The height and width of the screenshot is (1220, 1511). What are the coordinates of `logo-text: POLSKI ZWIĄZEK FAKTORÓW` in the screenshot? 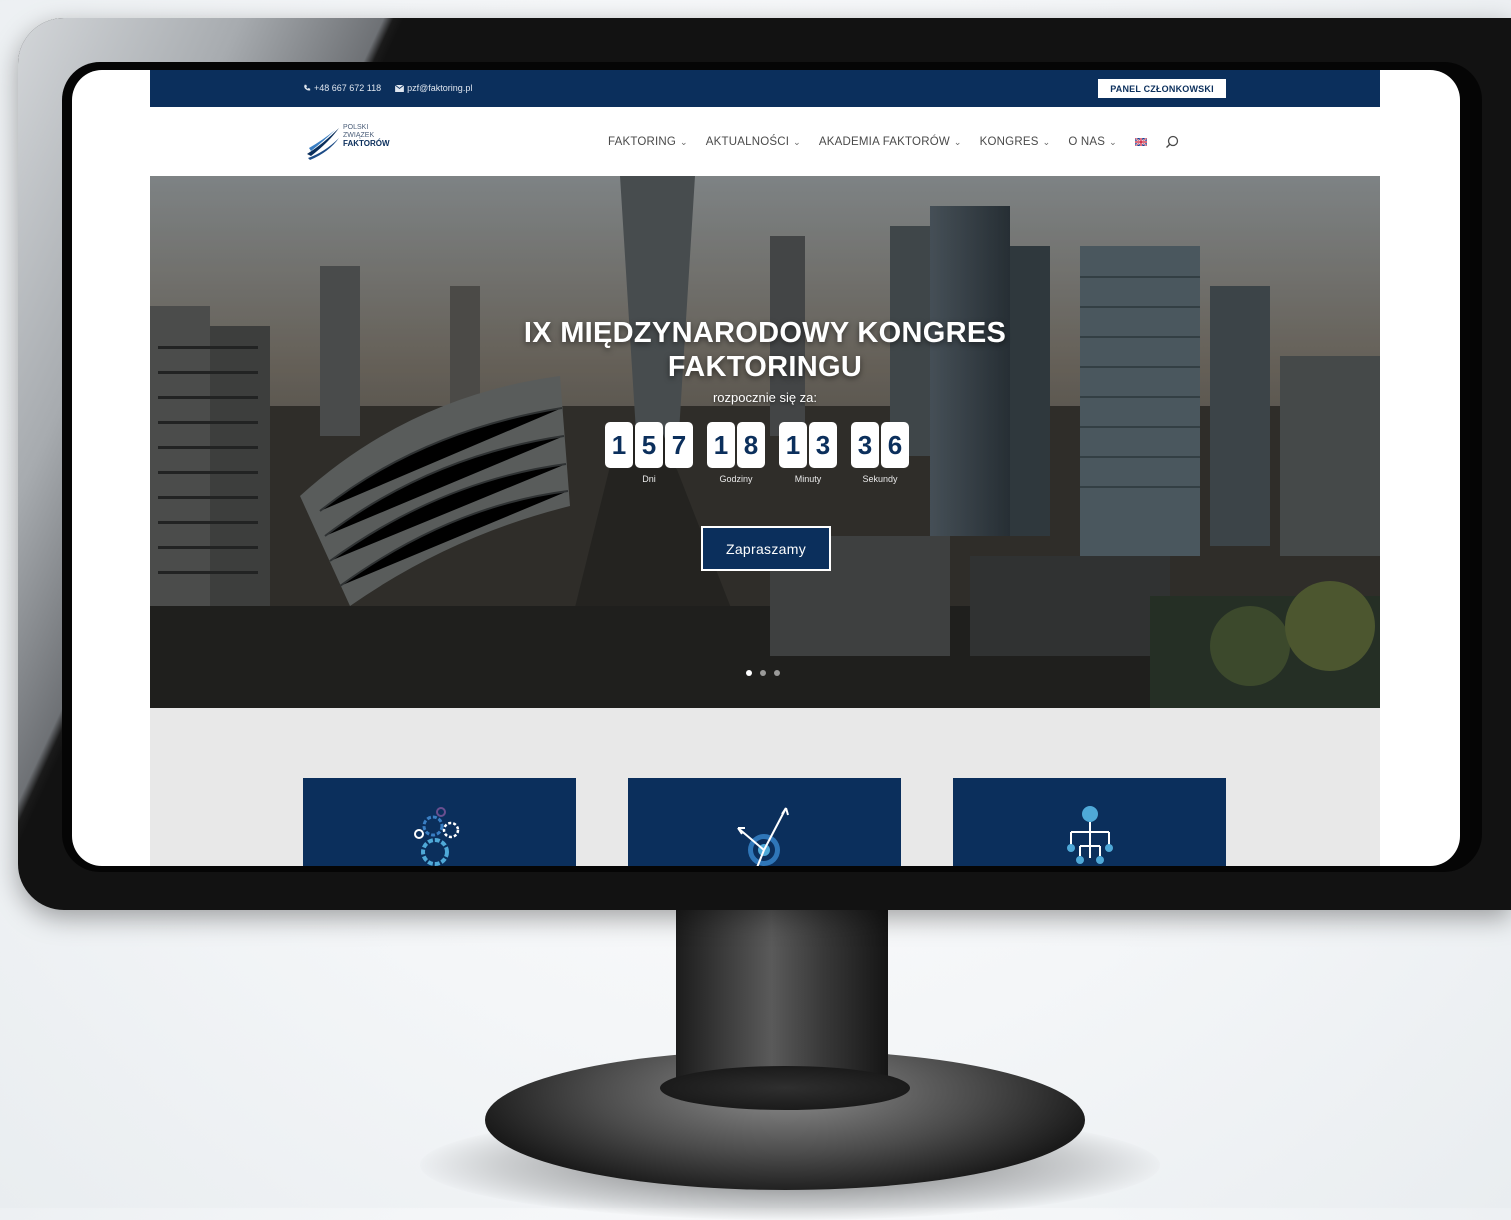 It's located at (366, 136).